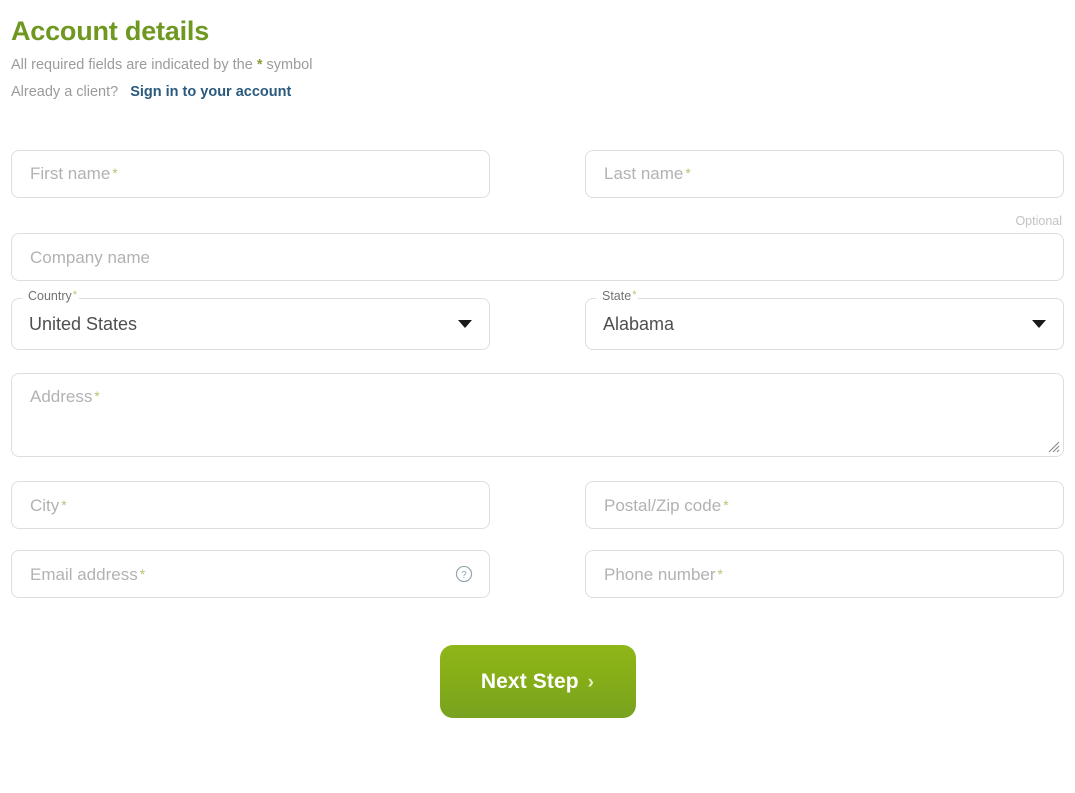 The width and height of the screenshot is (1075, 793). I want to click on sign-in-link: Sign in to your account, so click(210, 92).